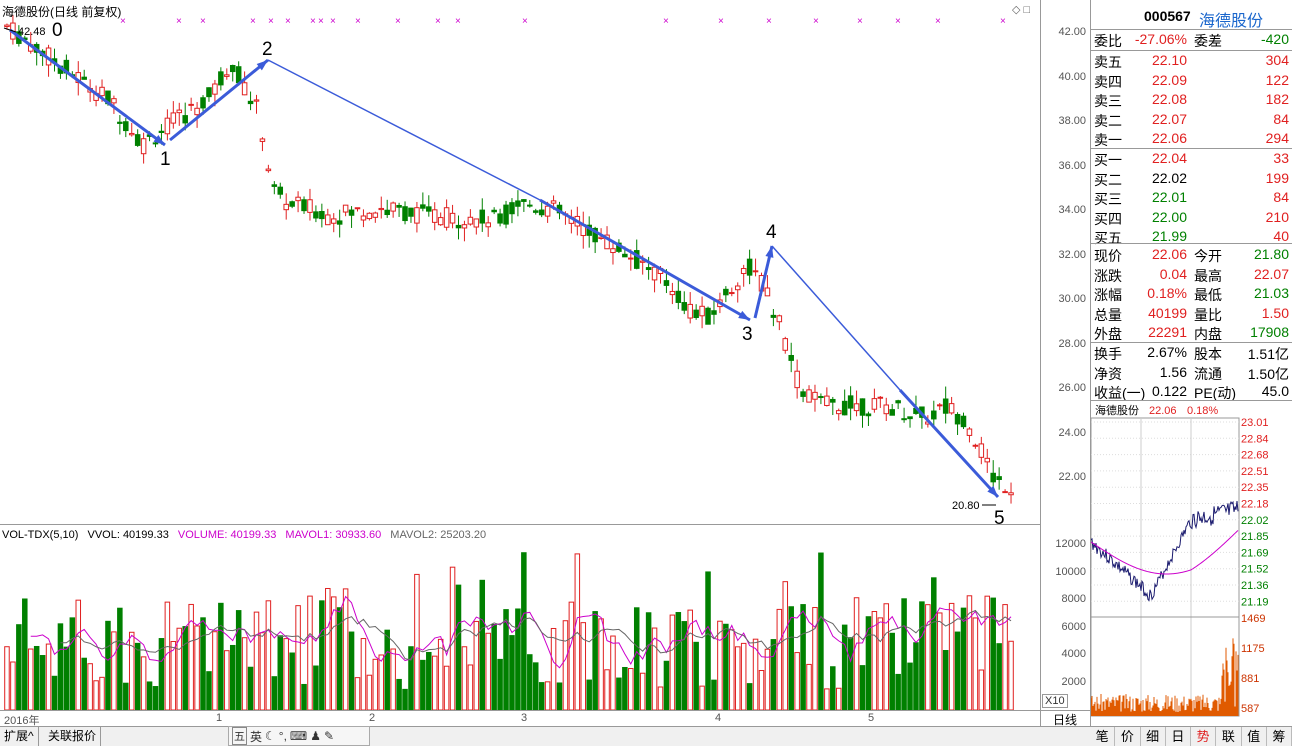 The width and height of the screenshot is (1292, 746). What do you see at coordinates (1191, 80) in the screenshot?
I see `sell-row: 卖四 22.09 122` at bounding box center [1191, 80].